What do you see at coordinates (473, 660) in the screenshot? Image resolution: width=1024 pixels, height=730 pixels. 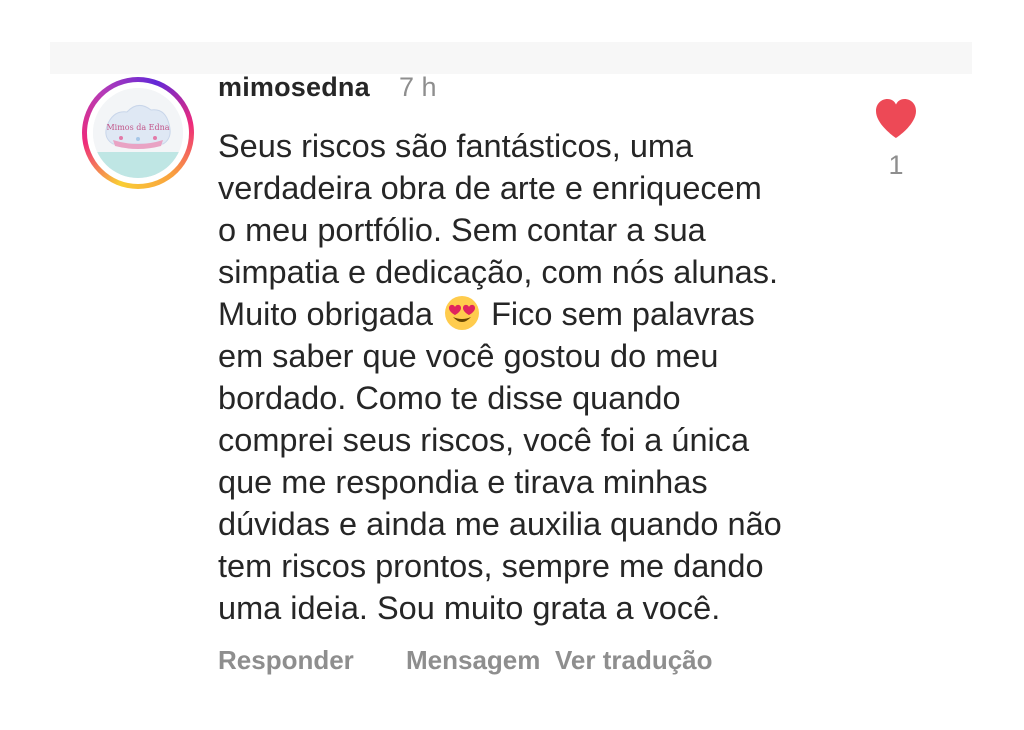 I see `message-button: Mensagem` at bounding box center [473, 660].